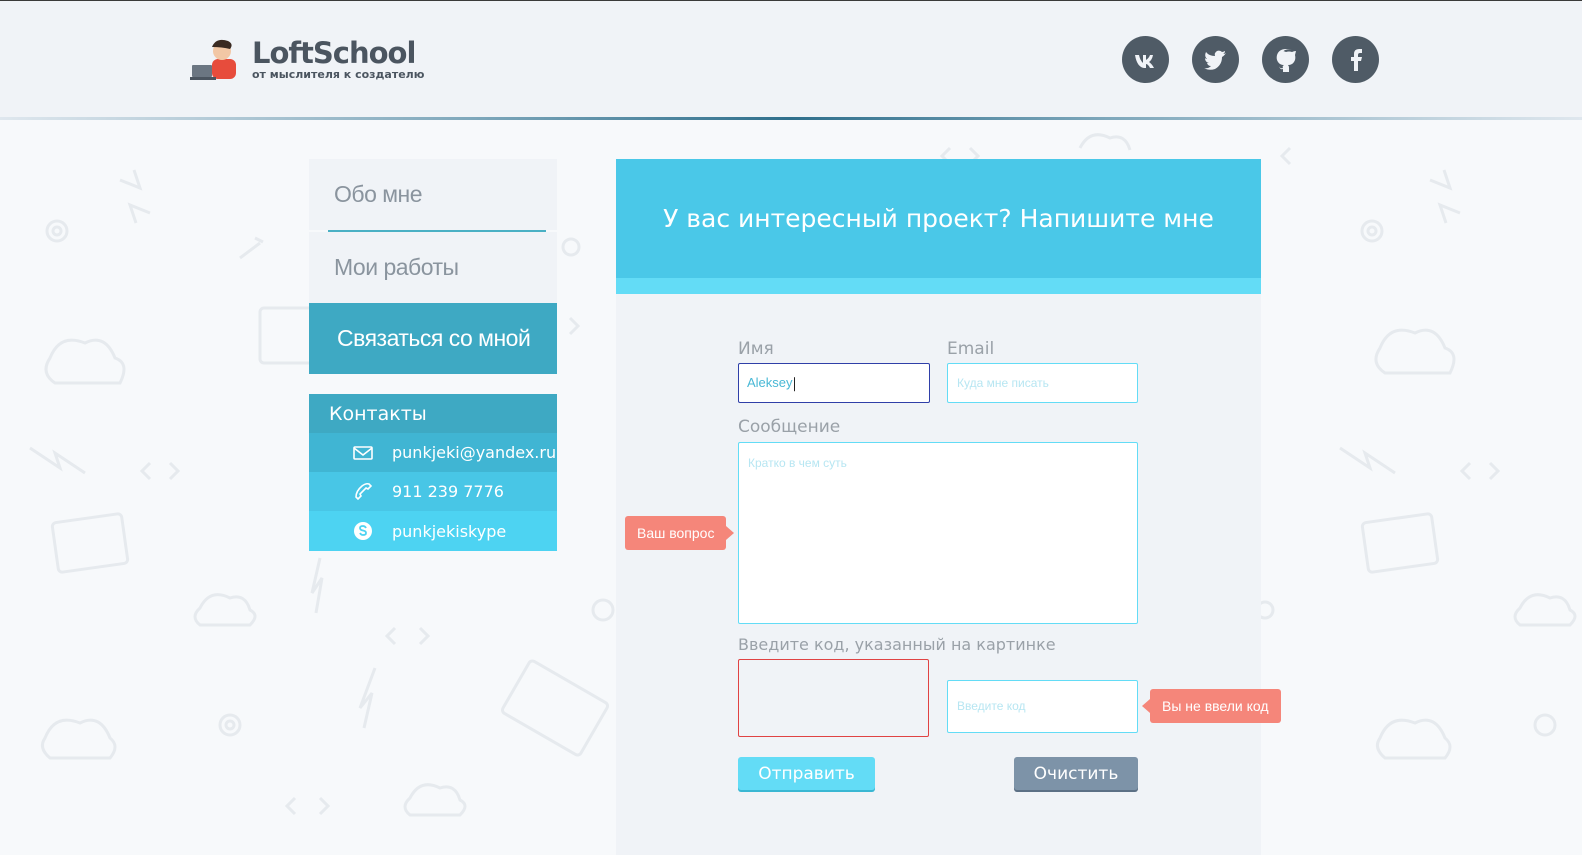 The width and height of the screenshot is (1582, 855). Describe the element at coordinates (1076, 773) in the screenshot. I see `clear-button: Очистить` at that location.